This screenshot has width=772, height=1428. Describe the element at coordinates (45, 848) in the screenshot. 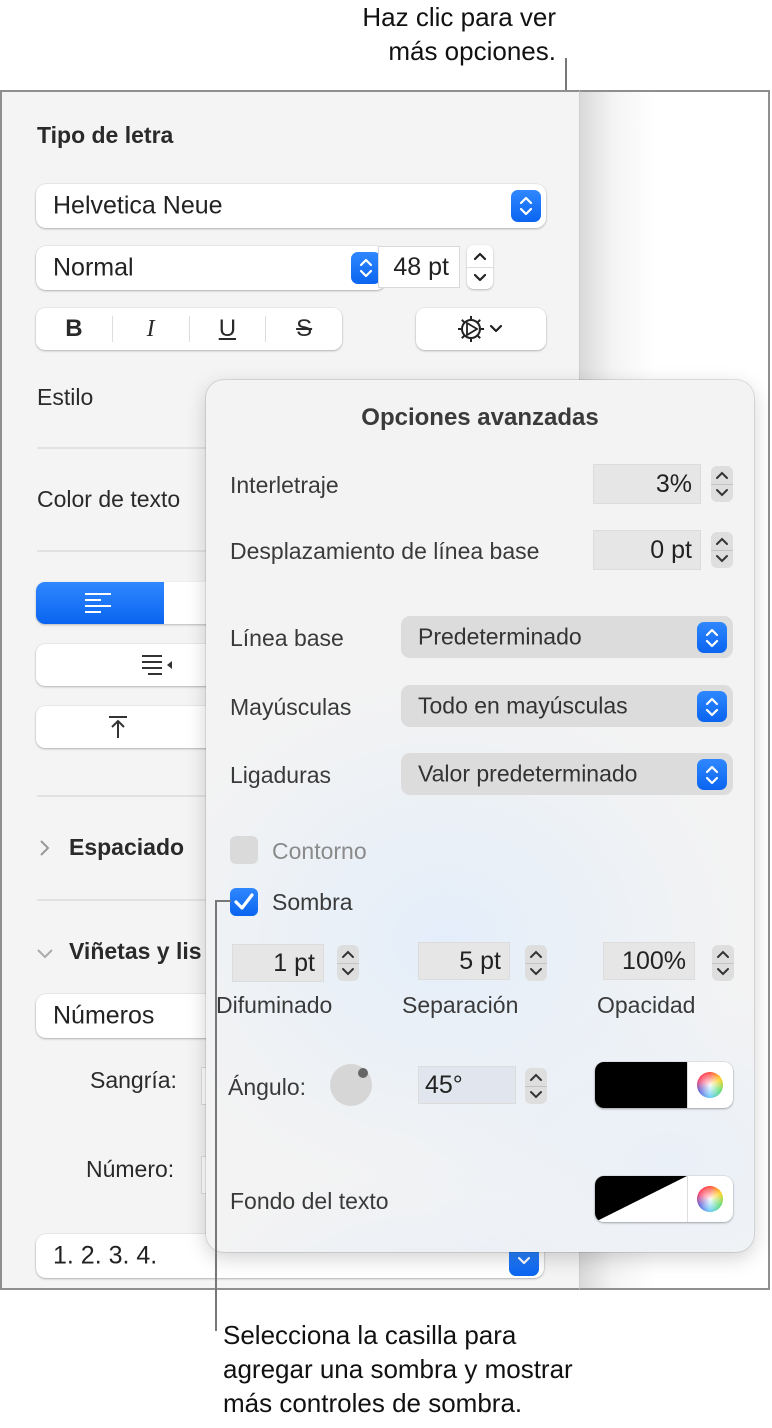

I see `chevron-right-icon` at that location.